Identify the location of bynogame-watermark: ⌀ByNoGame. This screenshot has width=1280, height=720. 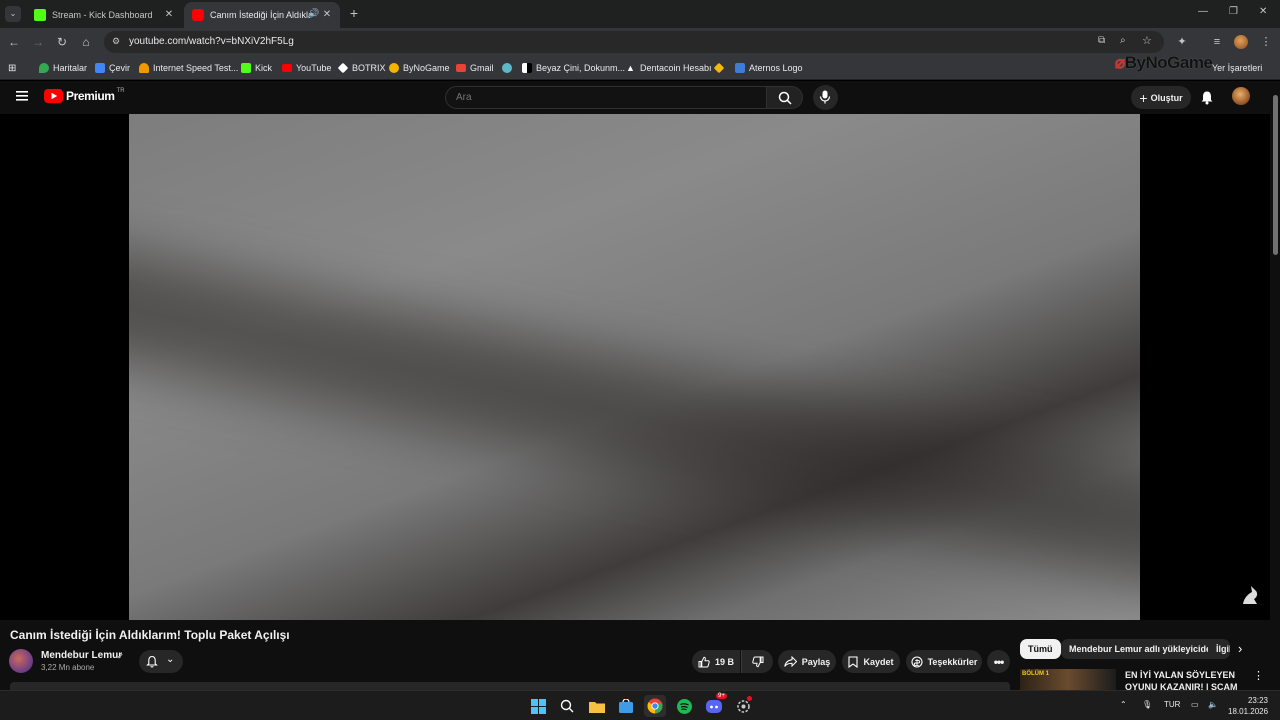
(1164, 63).